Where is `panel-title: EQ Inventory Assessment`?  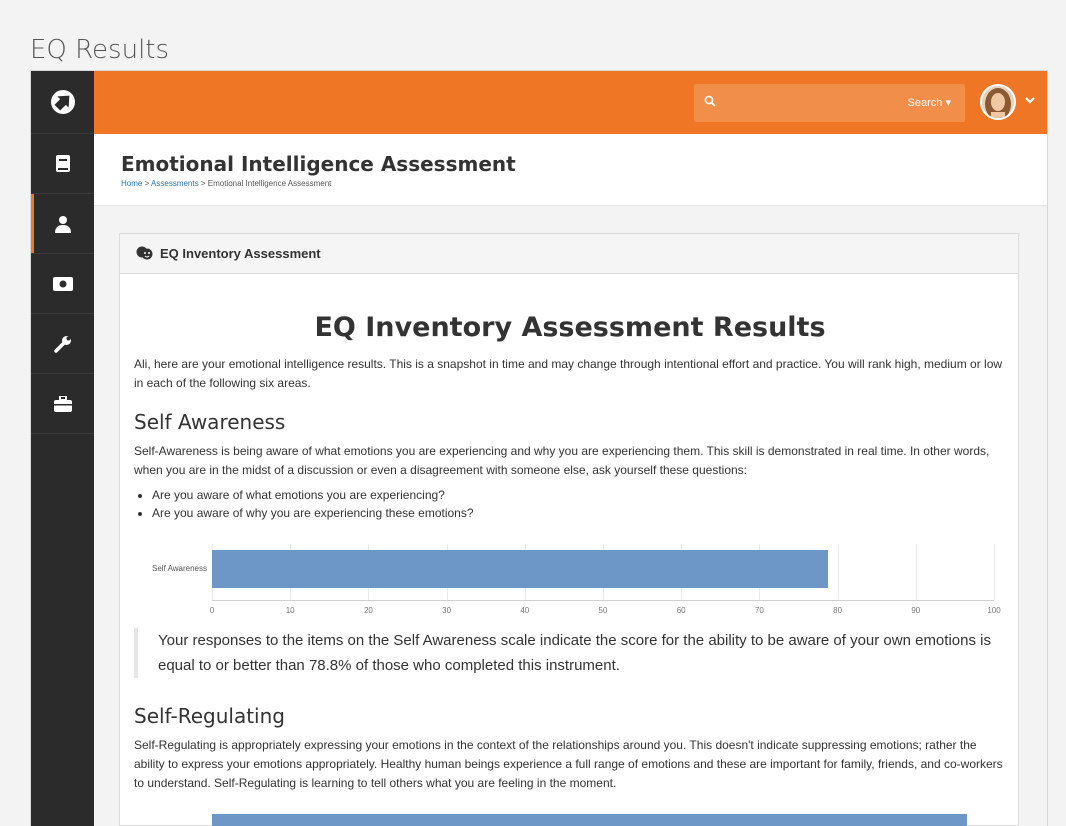 panel-title: EQ Inventory Assessment is located at coordinates (240, 253).